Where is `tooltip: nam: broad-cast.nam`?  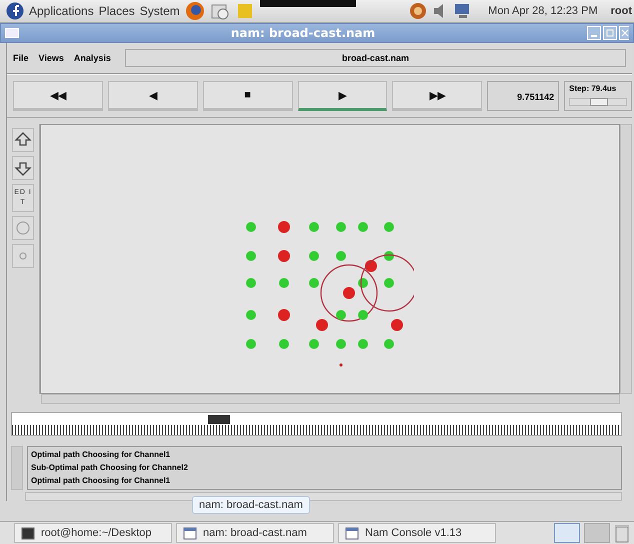 tooltip: nam: broad-cast.nam is located at coordinates (251, 505).